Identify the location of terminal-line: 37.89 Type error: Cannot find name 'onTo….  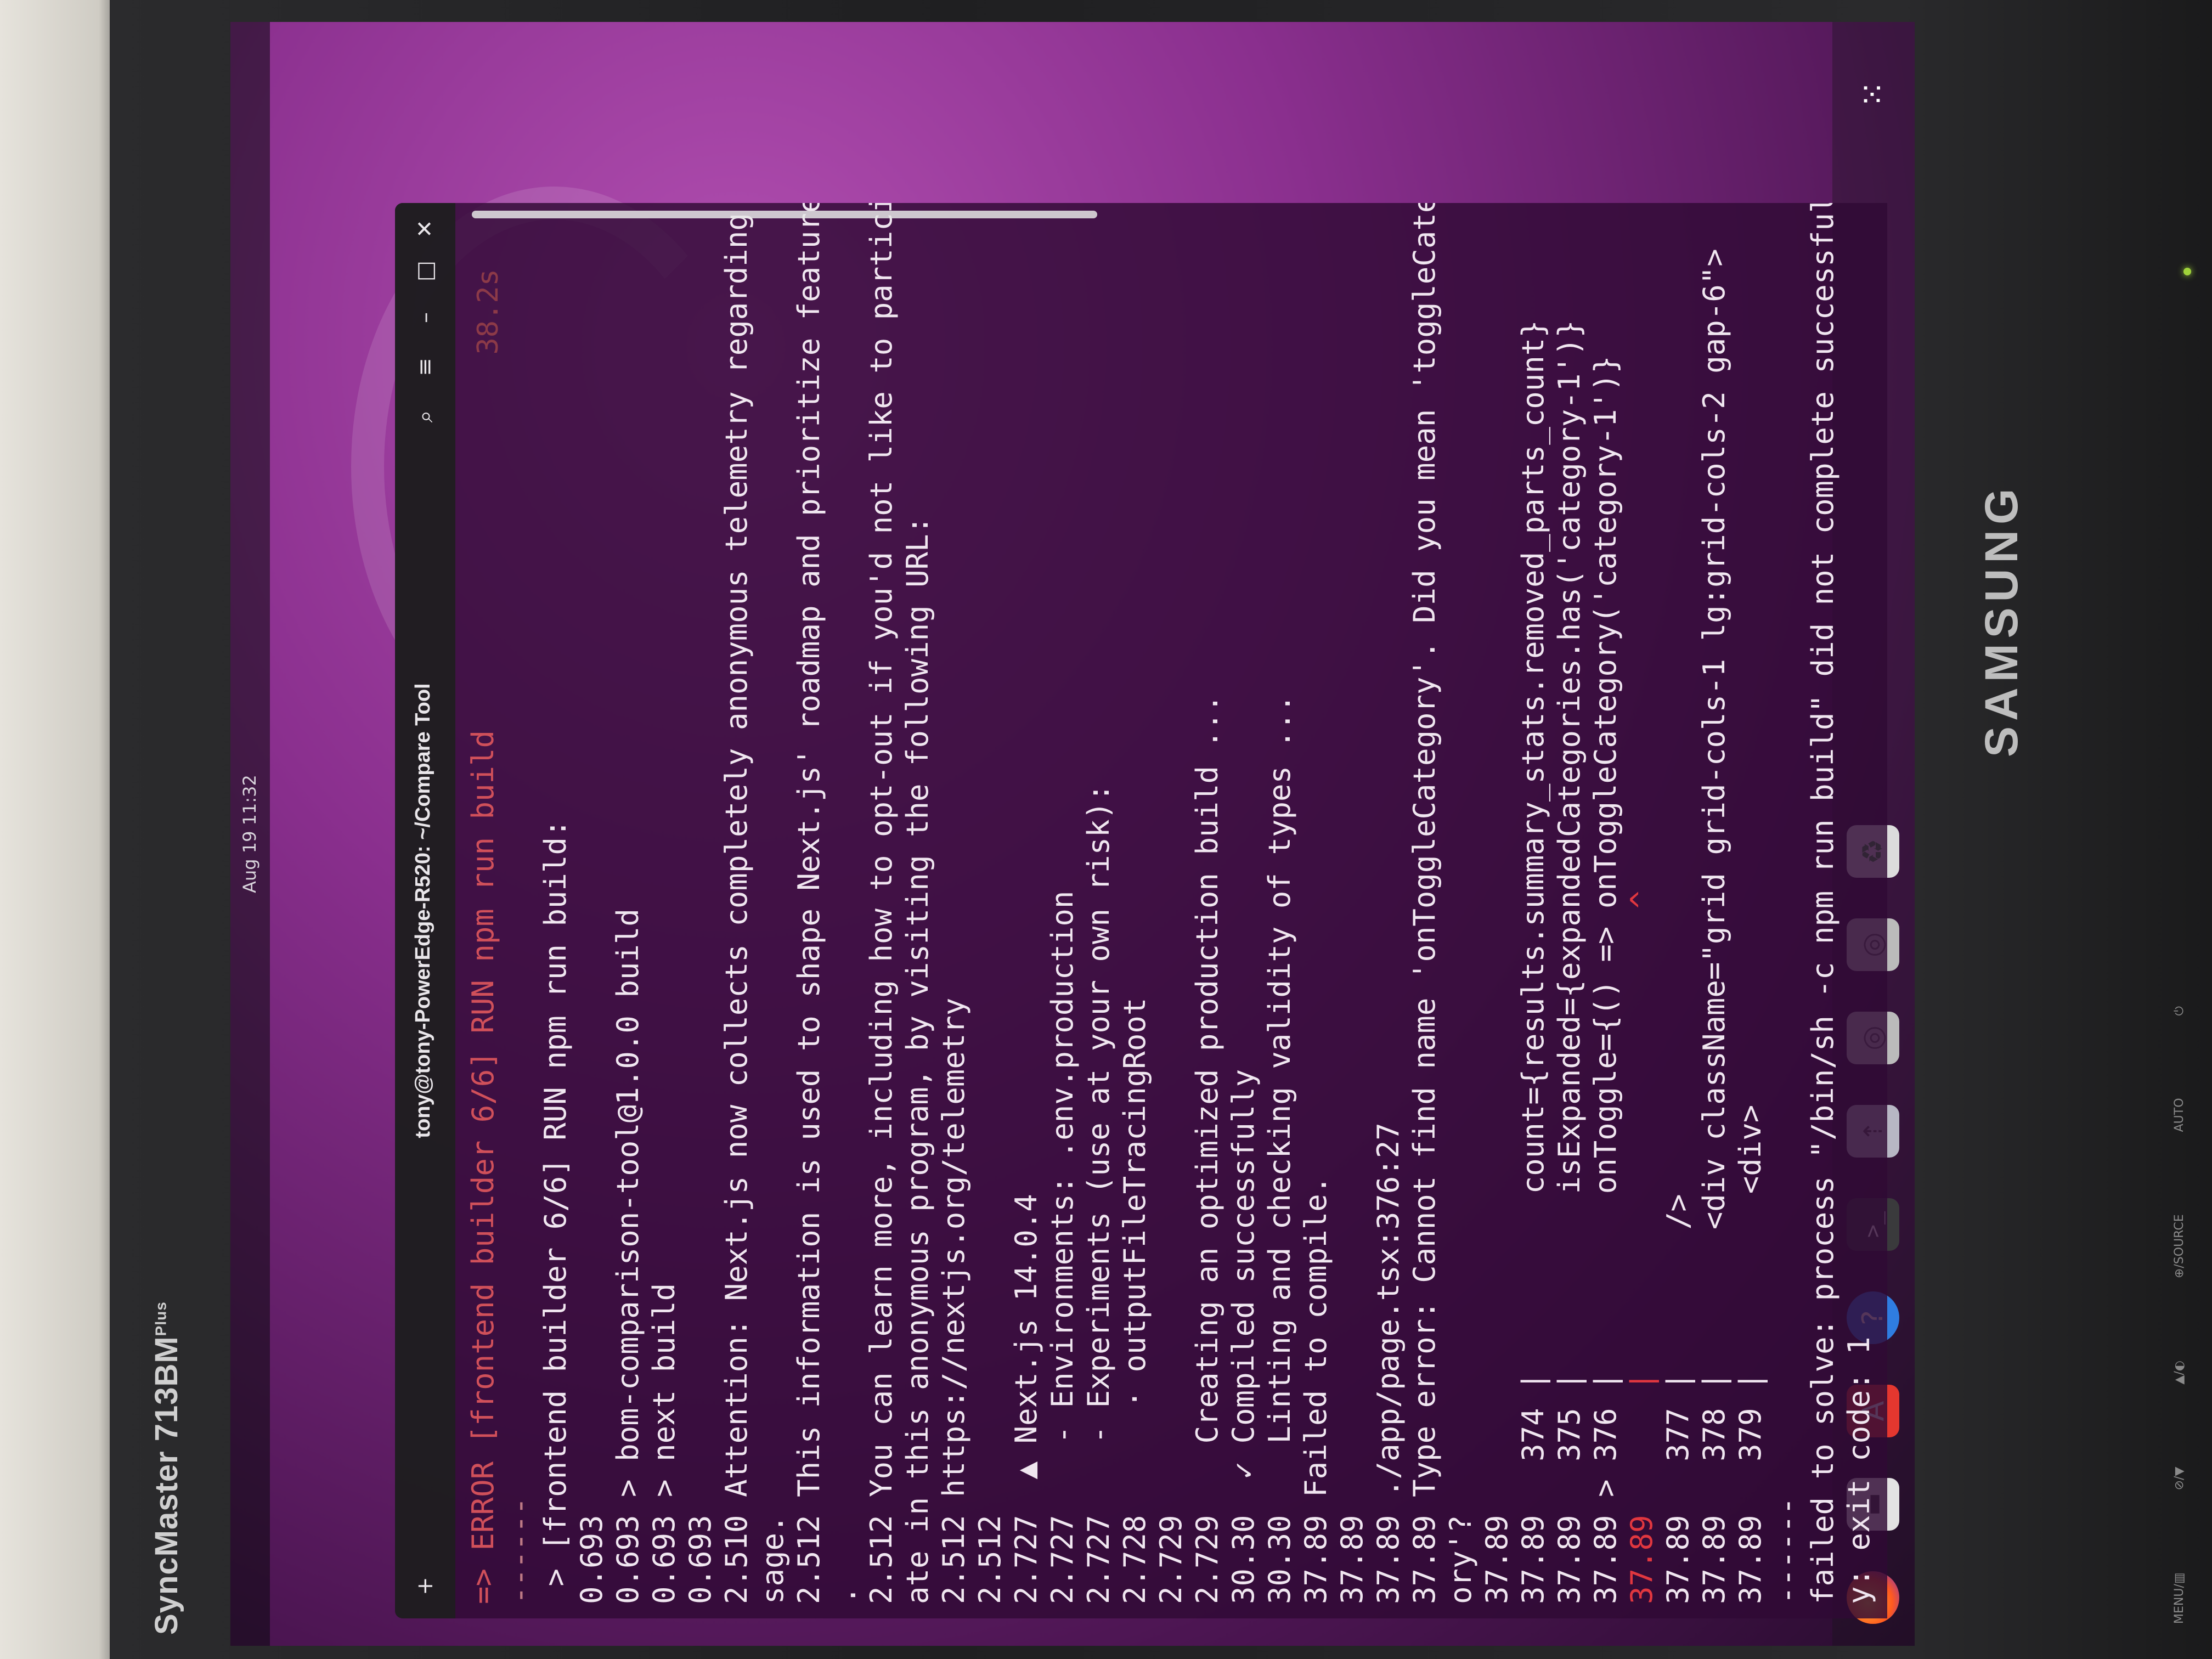
(1424, 904).